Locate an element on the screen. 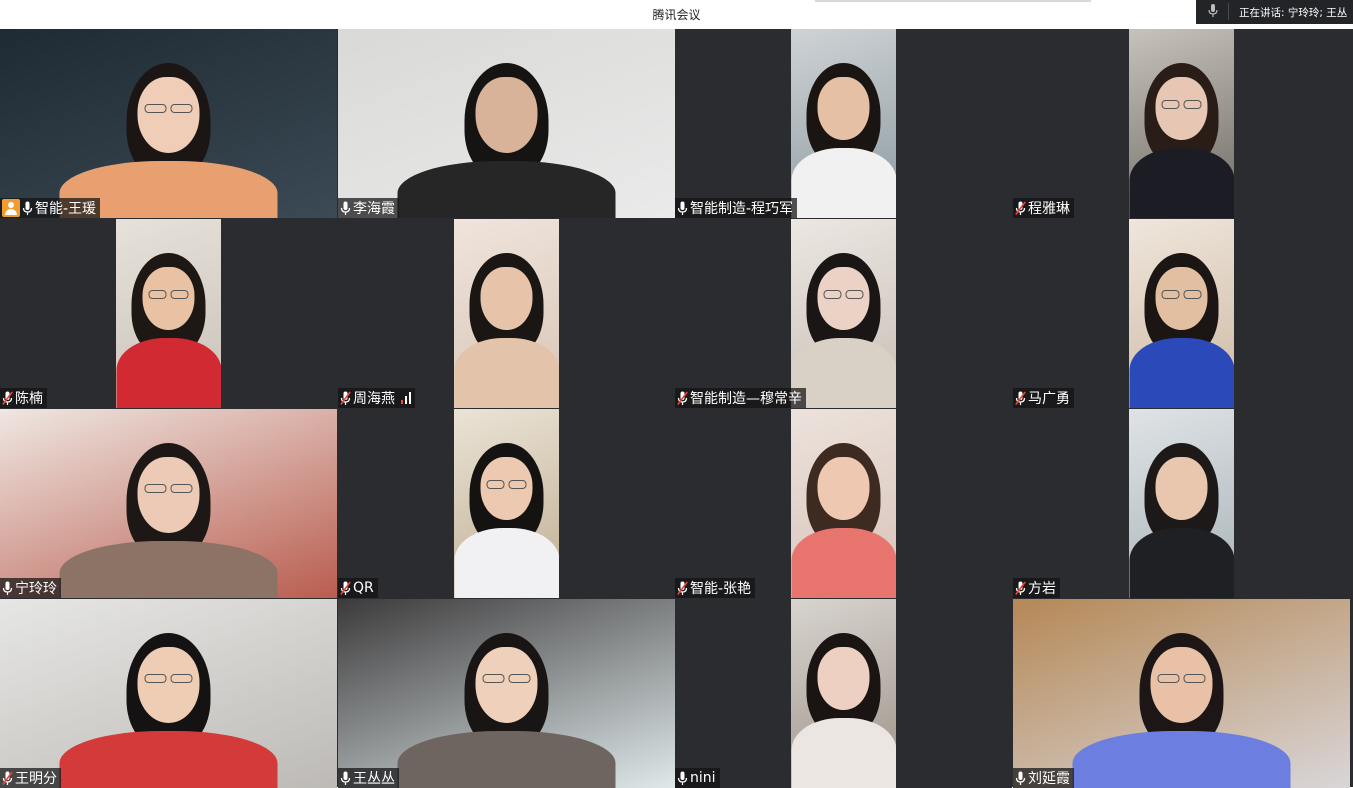 The width and height of the screenshot is (1353, 788). participant-tile: 智能-王瑗 is located at coordinates (168, 123).